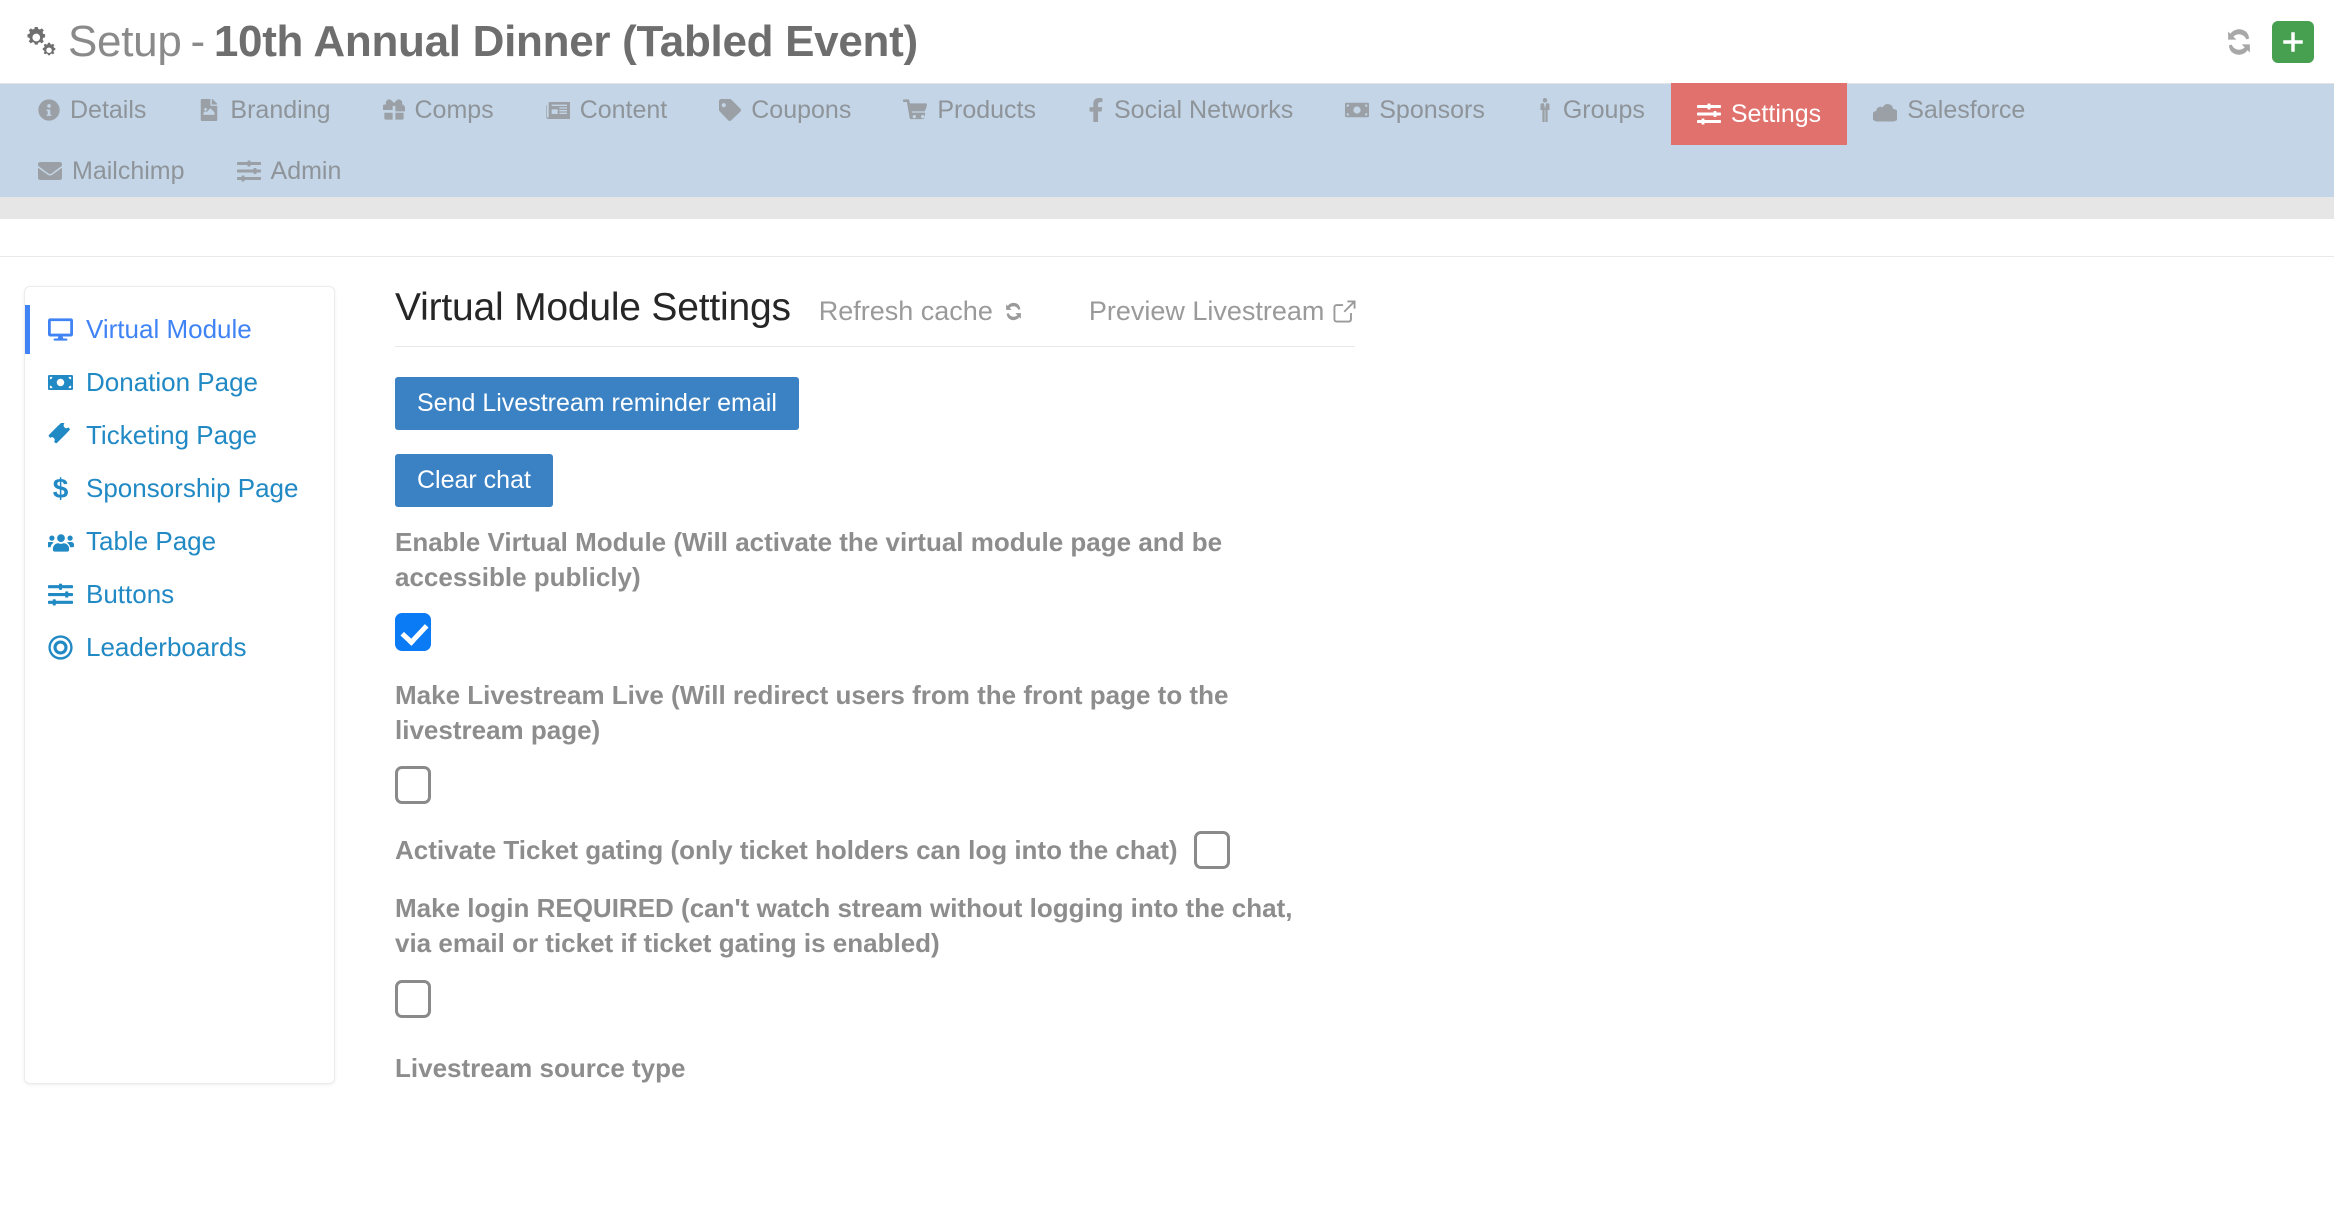 The width and height of the screenshot is (2334, 1224). What do you see at coordinates (593, 307) in the screenshot?
I see `panel-title: Virtual Module Settings` at bounding box center [593, 307].